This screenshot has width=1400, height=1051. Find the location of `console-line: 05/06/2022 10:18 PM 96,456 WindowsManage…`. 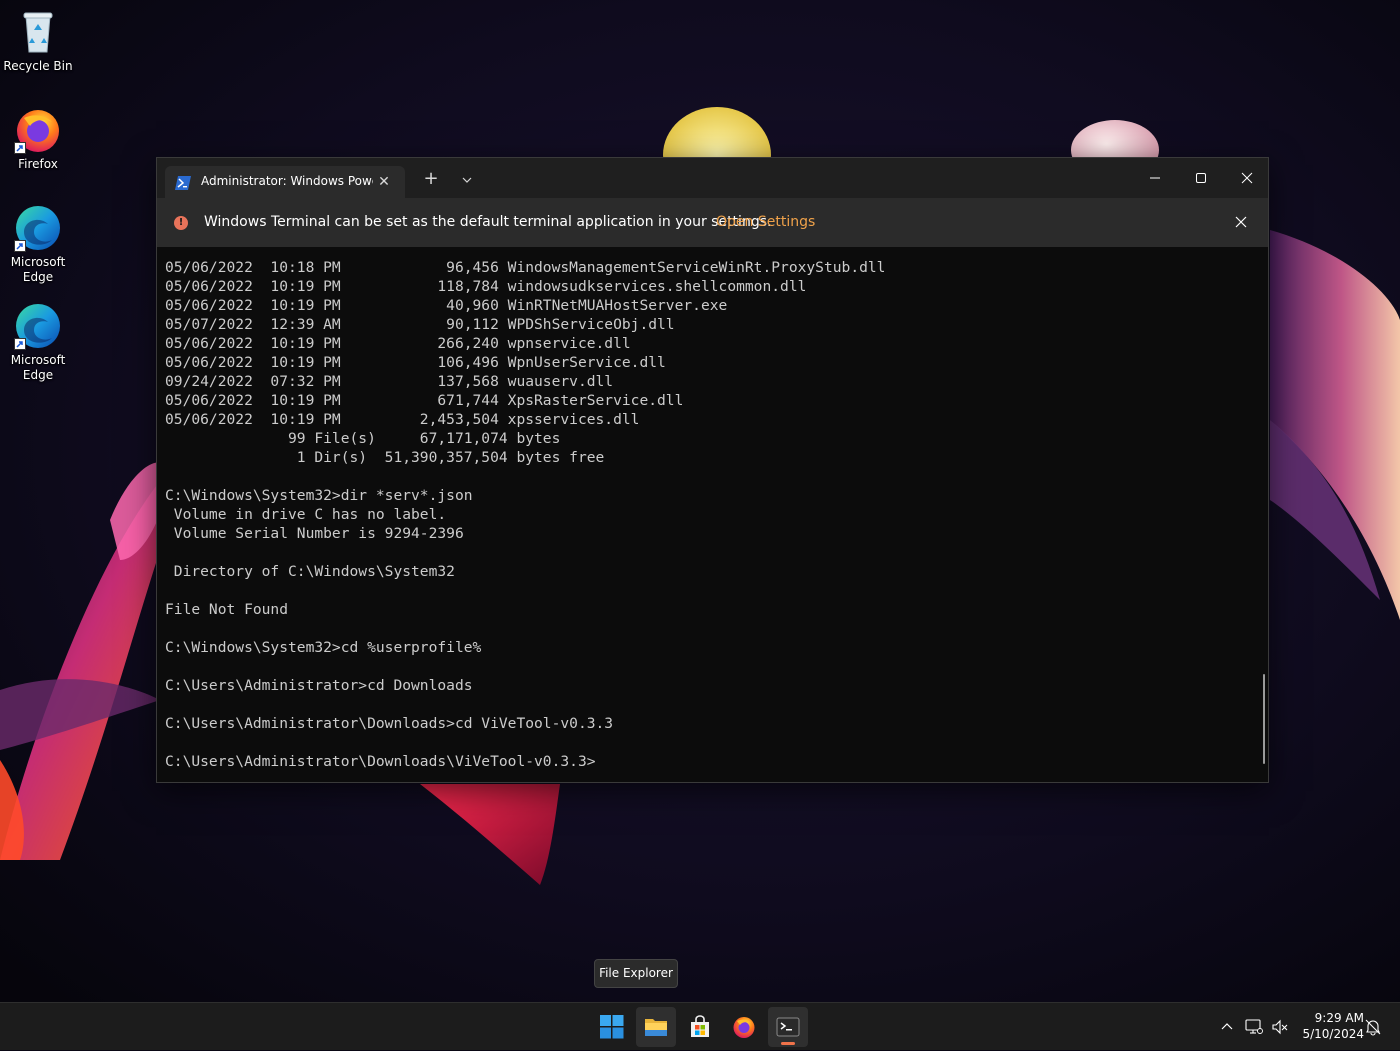

console-line: 05/06/2022 10:18 PM 96,456 WindowsManage… is located at coordinates (525, 267).